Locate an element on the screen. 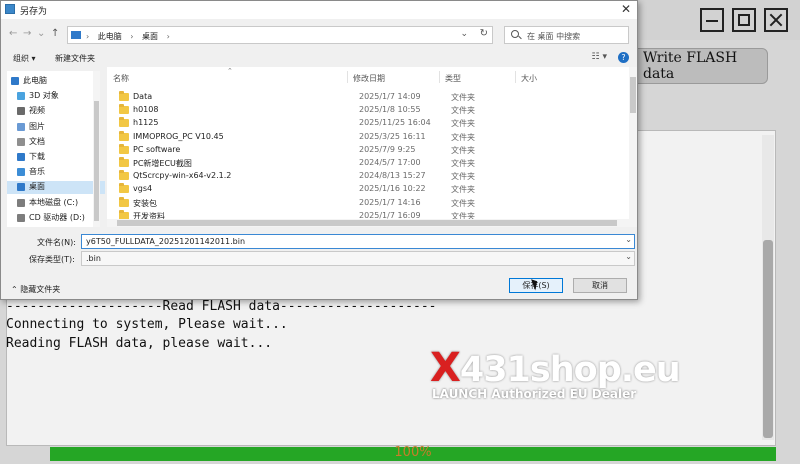  nav-item: CD 驱动器 (D:) is located at coordinates (56, 218).